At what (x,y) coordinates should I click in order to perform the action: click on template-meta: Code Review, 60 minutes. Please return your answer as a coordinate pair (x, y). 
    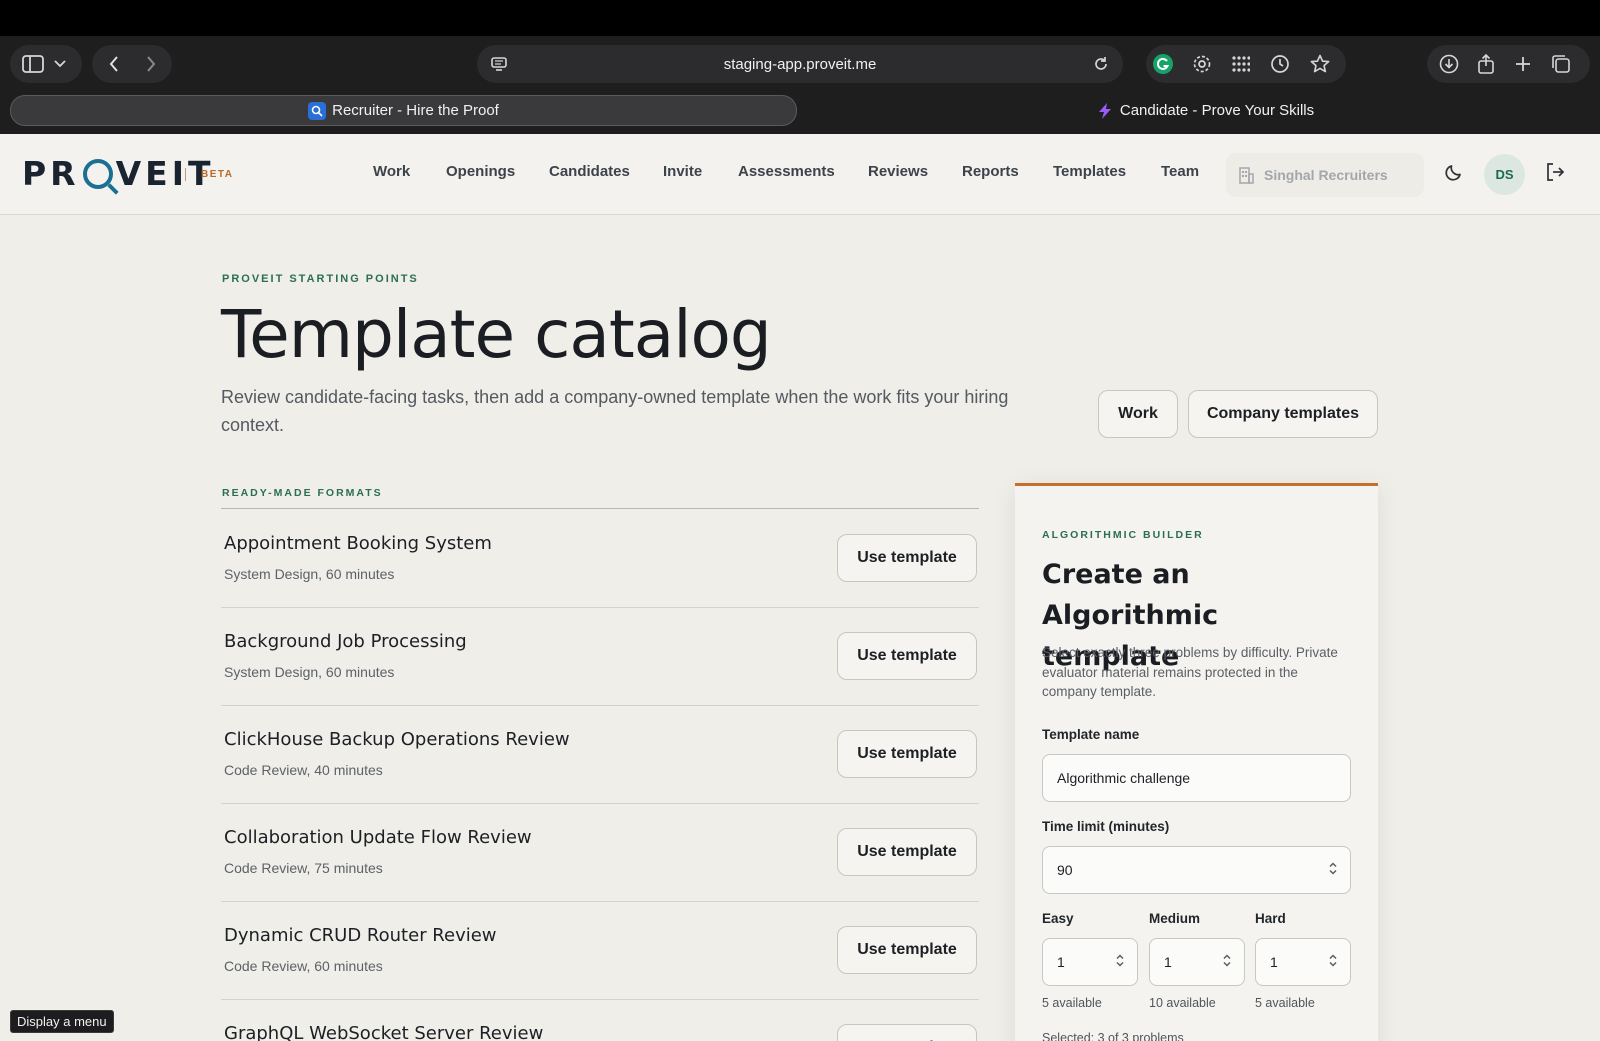
    Looking at the image, I should click on (303, 966).